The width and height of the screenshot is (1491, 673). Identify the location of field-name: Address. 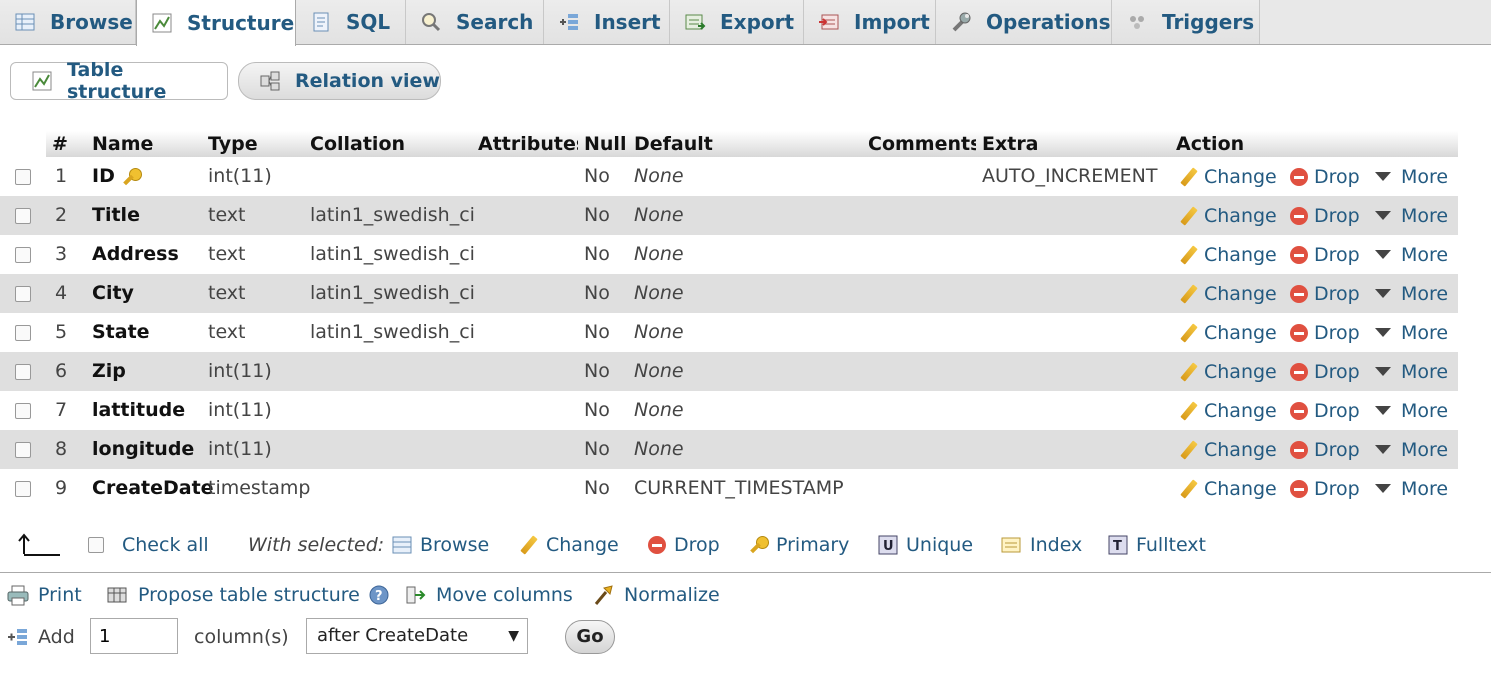
(135, 254).